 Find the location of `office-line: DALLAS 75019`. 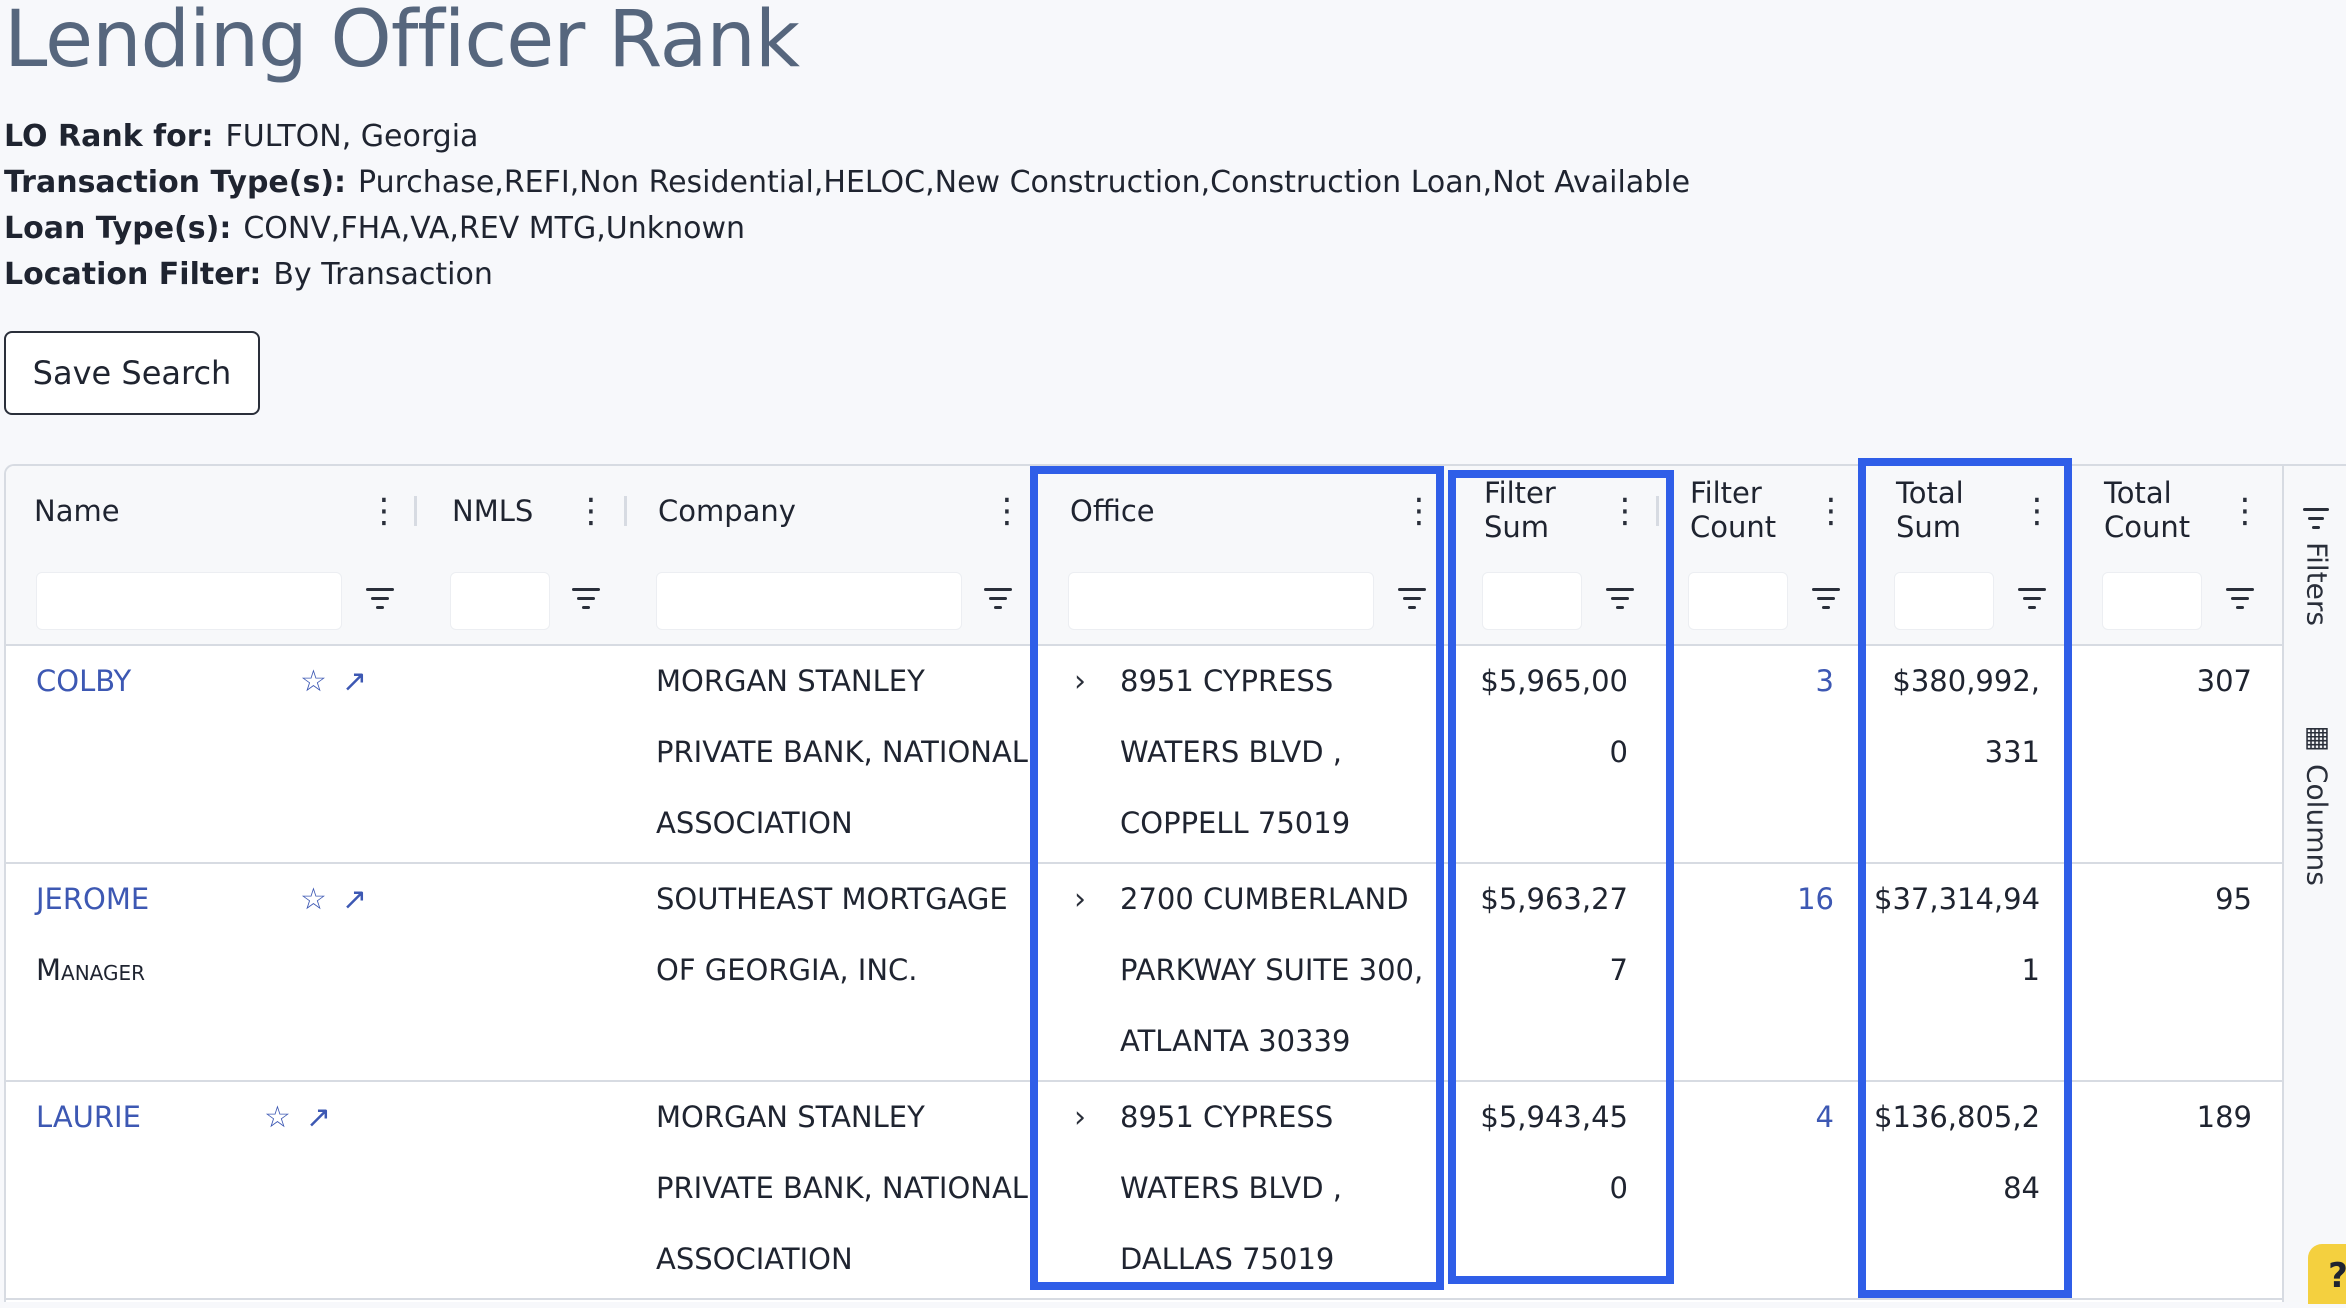

office-line: DALLAS 75019 is located at coordinates (1227, 1259).